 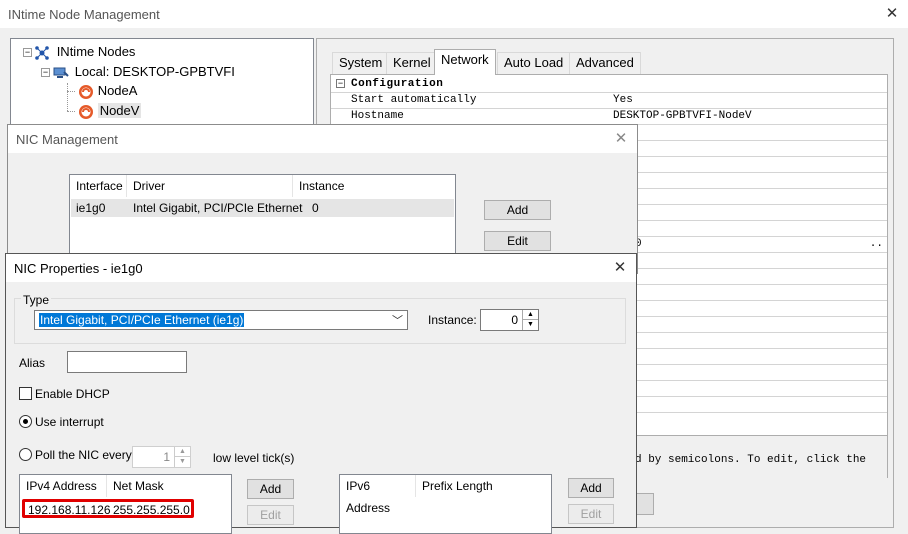 What do you see at coordinates (154, 71) in the screenshot?
I see `tree-local-label: Local: DESKTOP-GPBTVFI` at bounding box center [154, 71].